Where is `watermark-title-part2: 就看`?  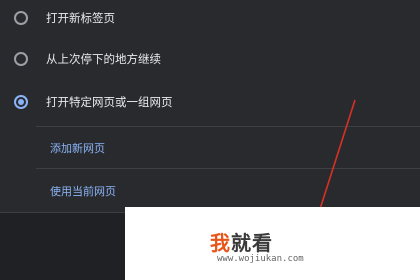
watermark-title-part2: 就看 is located at coordinates (252, 243).